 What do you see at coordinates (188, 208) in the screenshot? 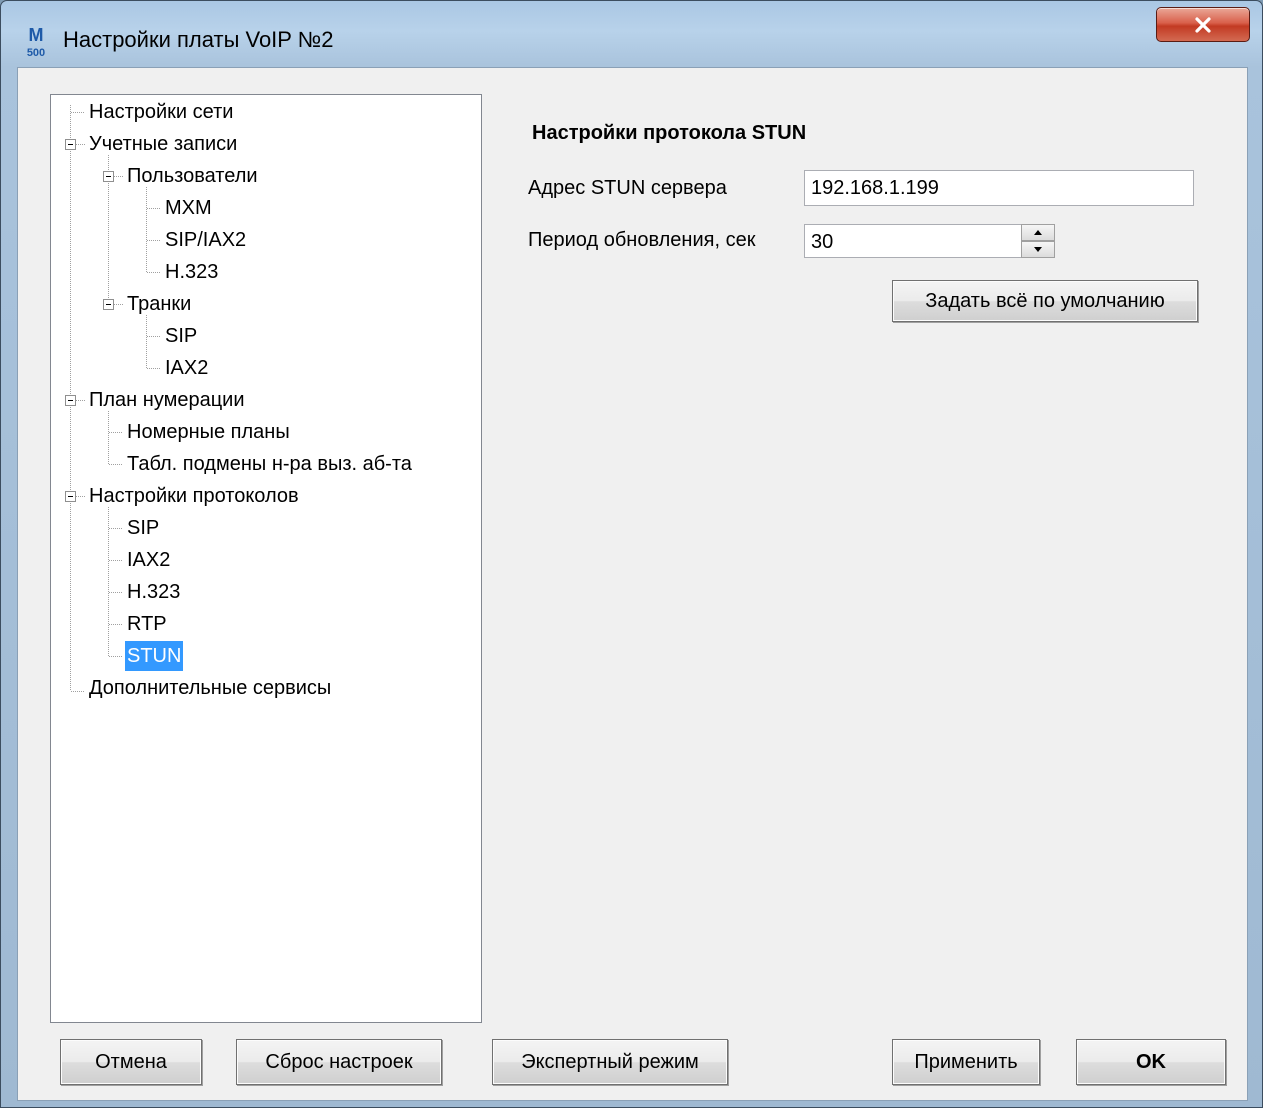
I see `tree-item-users-mxm: MXM` at bounding box center [188, 208].